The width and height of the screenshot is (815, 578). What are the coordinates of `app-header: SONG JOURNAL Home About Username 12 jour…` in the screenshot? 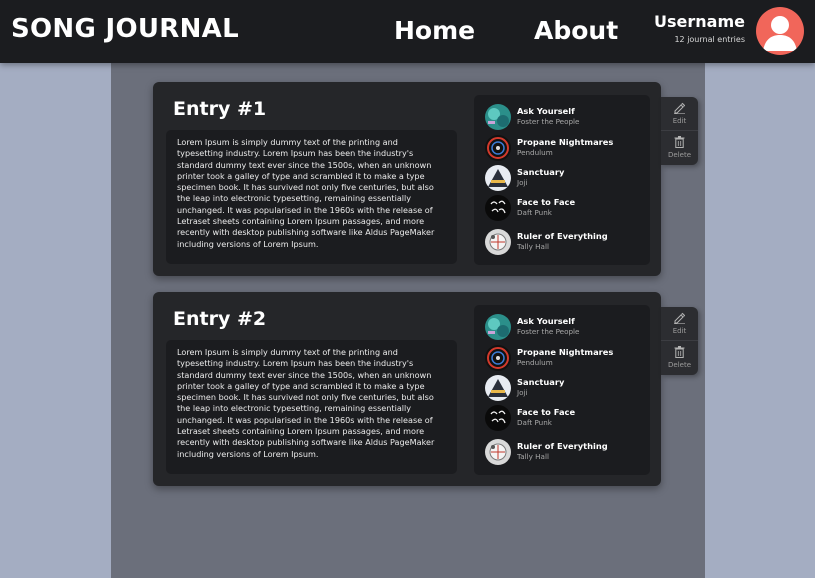 It's located at (407, 31).